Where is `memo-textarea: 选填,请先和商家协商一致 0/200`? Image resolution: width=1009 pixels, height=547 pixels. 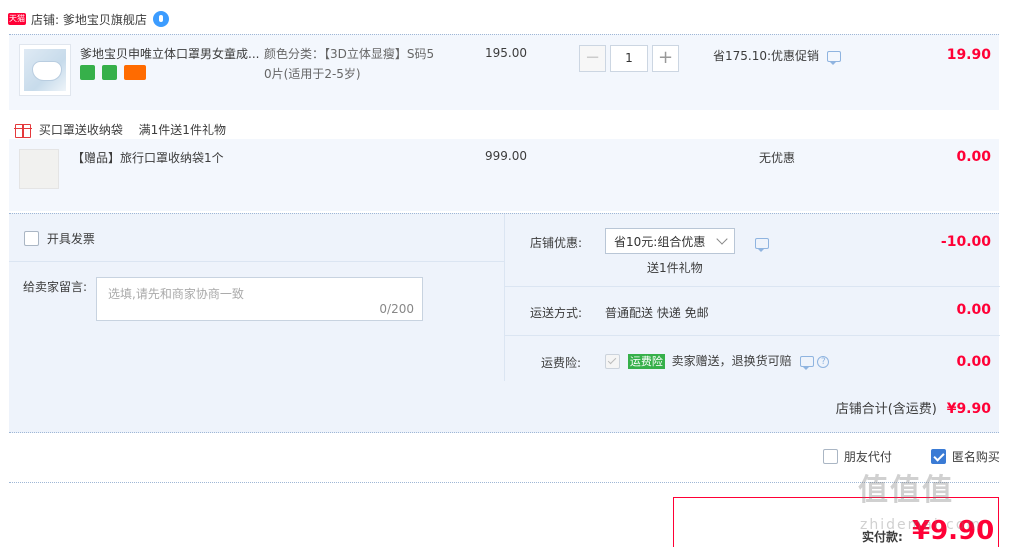
memo-textarea: 选填,请先和商家协商一致 0/200 is located at coordinates (259, 299).